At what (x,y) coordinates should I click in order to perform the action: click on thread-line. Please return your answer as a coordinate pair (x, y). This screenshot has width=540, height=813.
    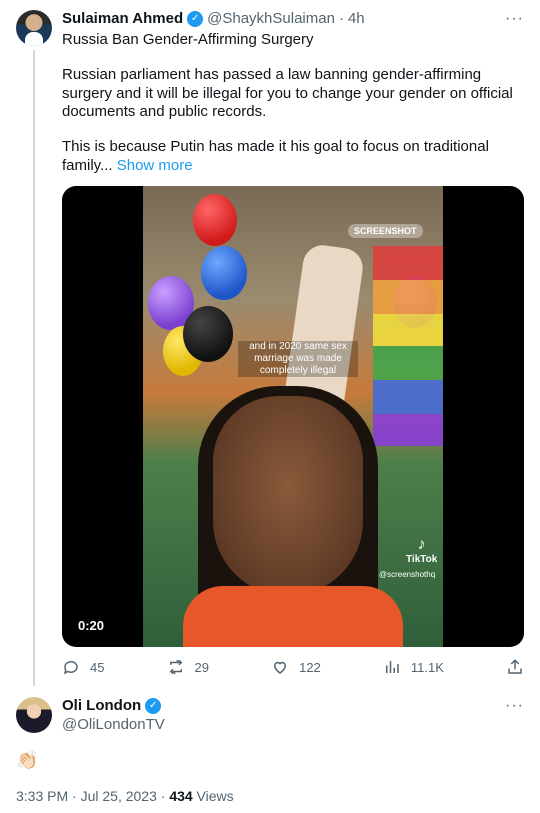
    Looking at the image, I should click on (34, 368).